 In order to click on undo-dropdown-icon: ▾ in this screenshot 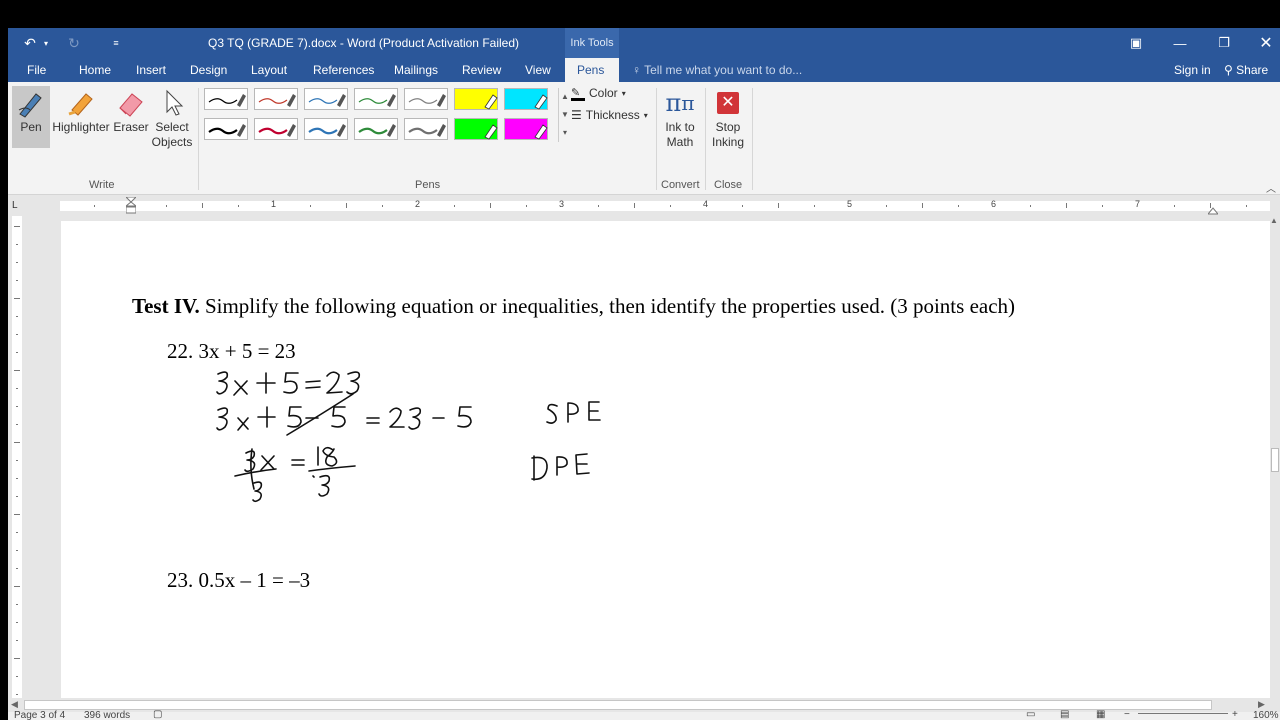, I will do `click(46, 43)`.